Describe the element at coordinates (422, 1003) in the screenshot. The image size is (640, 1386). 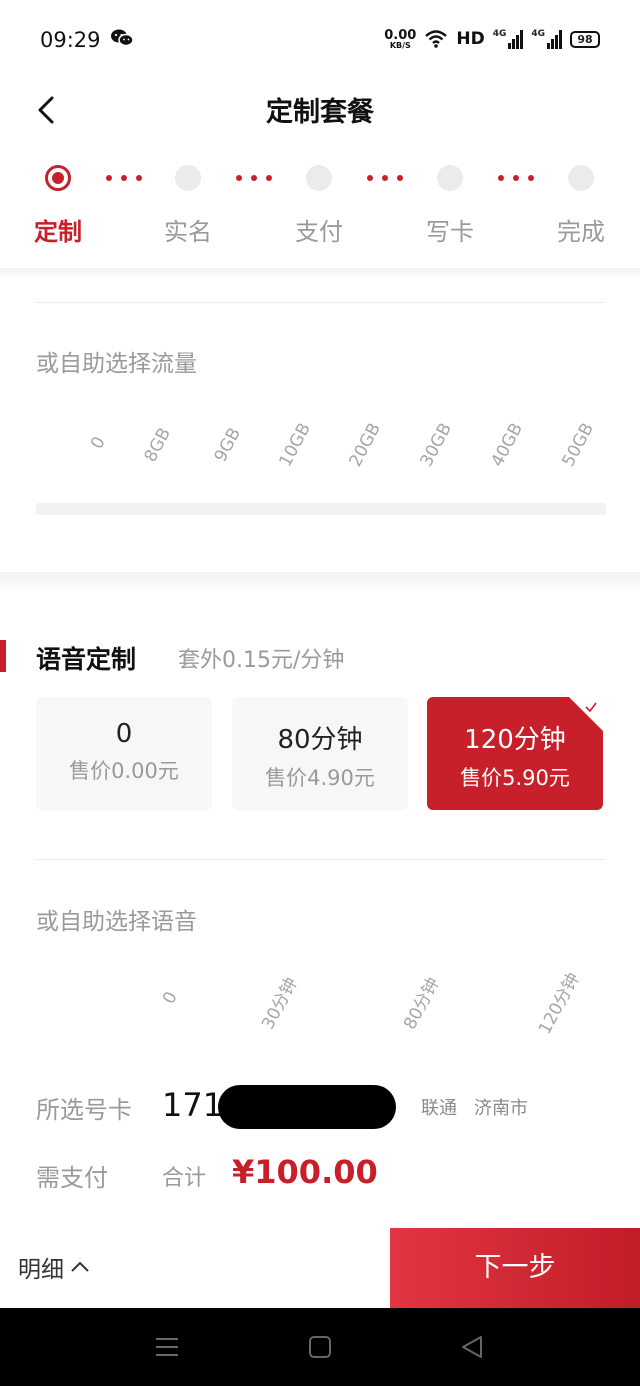
I see `voice-tick: 80分钟` at that location.